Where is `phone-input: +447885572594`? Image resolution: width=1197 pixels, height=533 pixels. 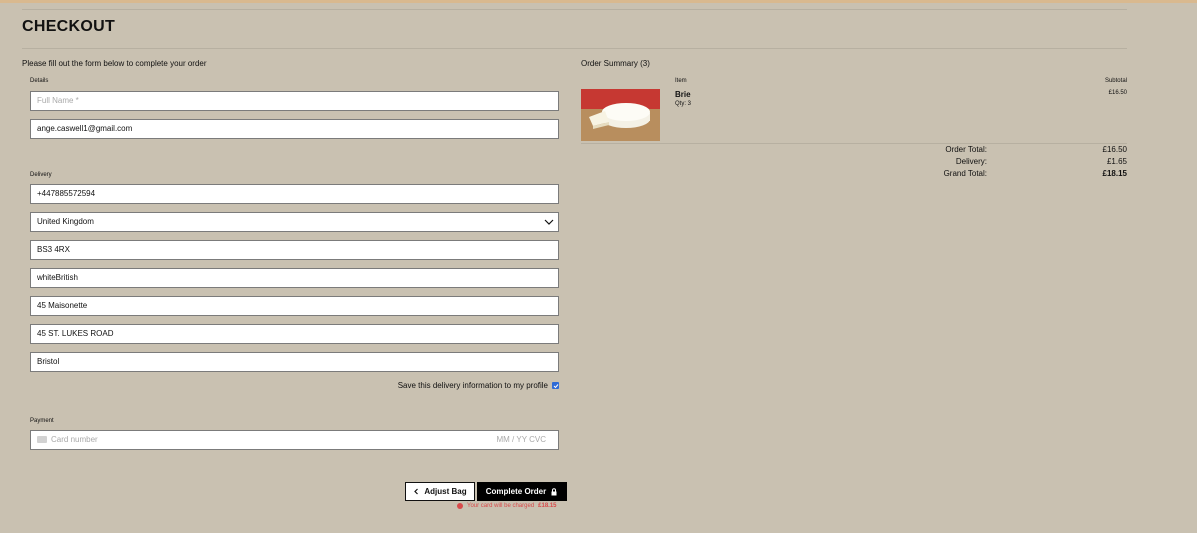 phone-input: +447885572594 is located at coordinates (294, 194).